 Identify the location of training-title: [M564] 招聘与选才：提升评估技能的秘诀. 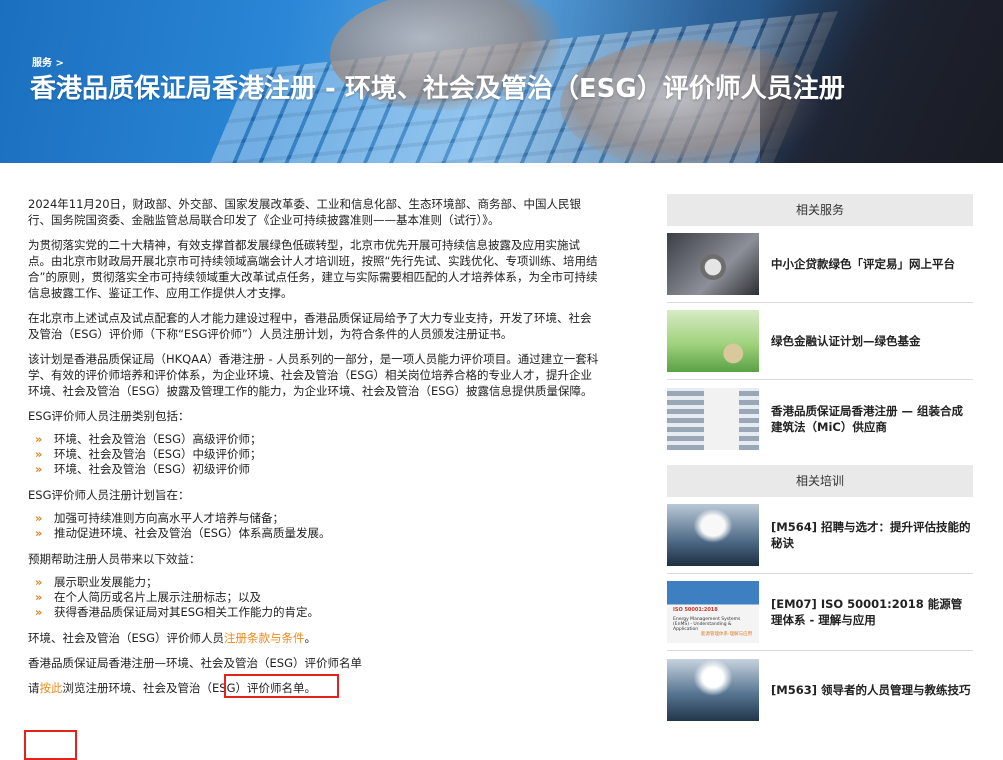
(866, 535).